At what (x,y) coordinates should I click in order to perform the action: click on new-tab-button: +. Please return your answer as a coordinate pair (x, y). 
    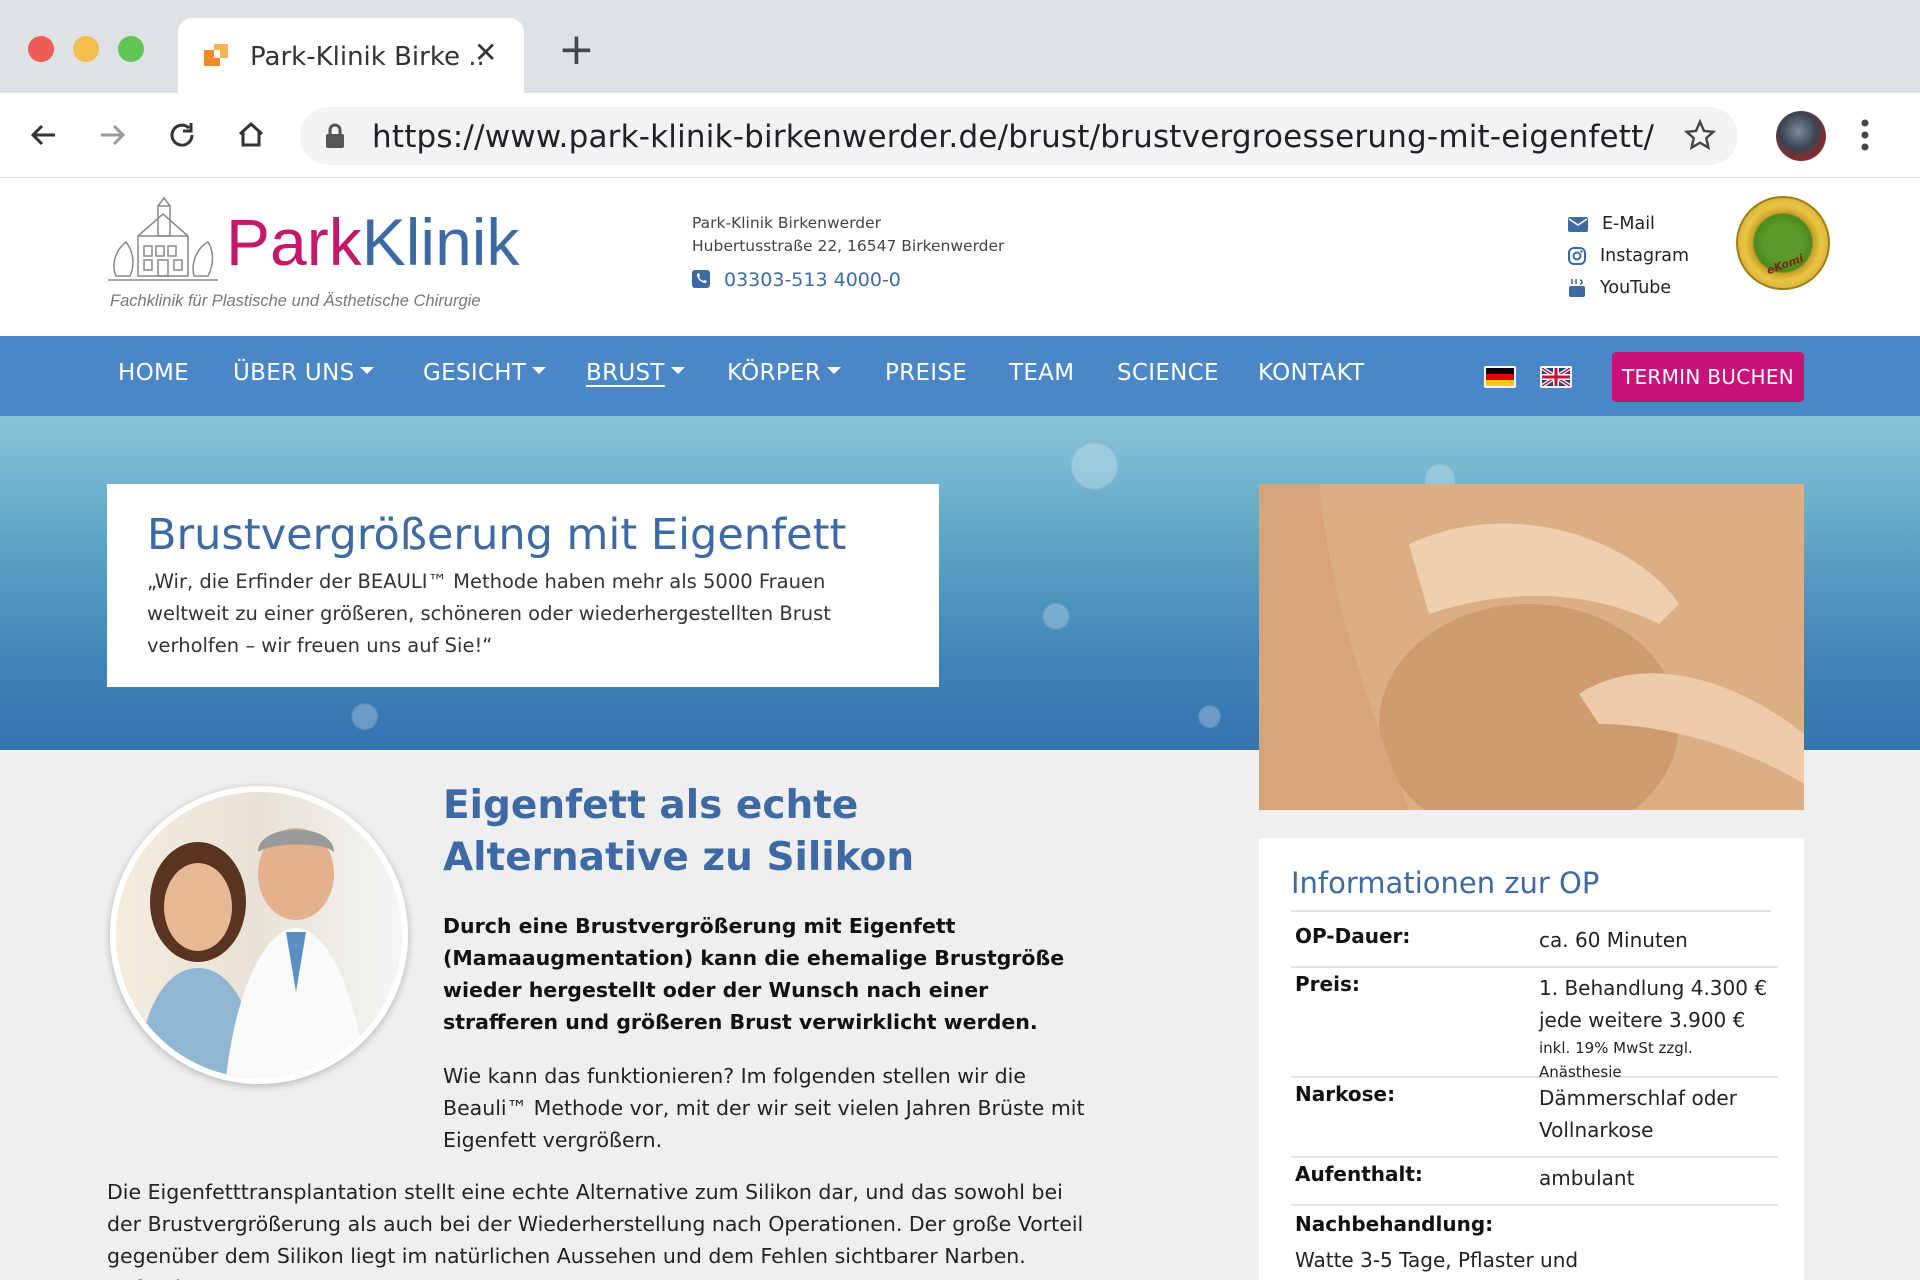
    Looking at the image, I should click on (576, 50).